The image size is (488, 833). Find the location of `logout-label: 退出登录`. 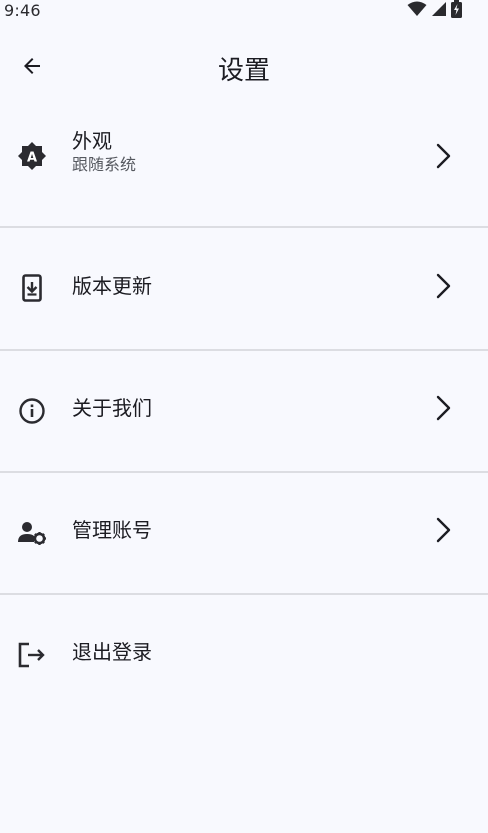

logout-label: 退出登录 is located at coordinates (112, 652).